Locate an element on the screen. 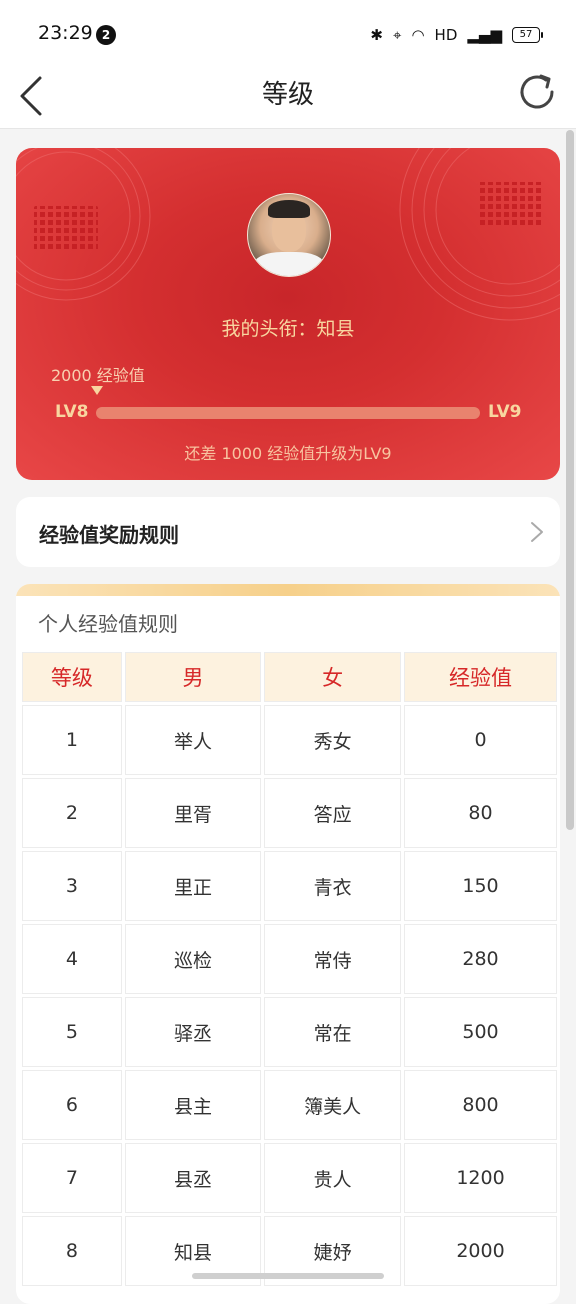 The image size is (576, 1304). status-bar: 23:29 2 ✱ ⌖ ◠ HD ▂▄▆ 57 is located at coordinates (288, 32).